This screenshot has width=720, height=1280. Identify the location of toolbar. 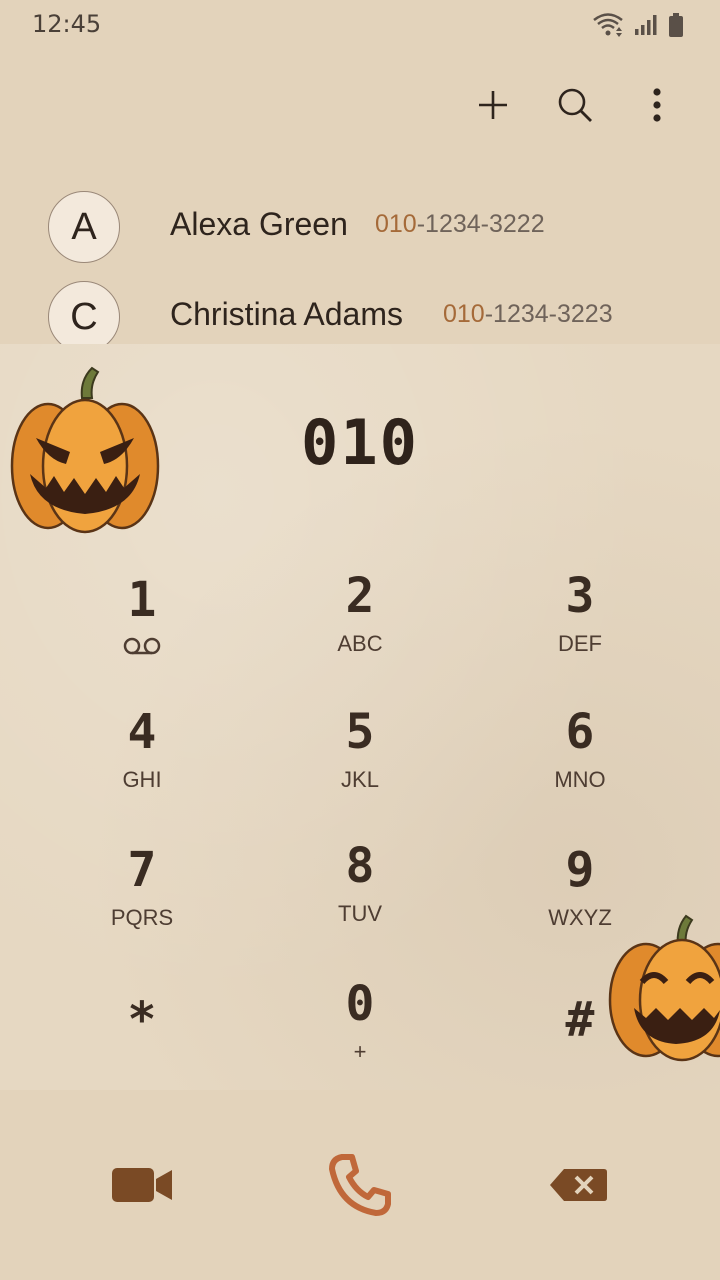
(575, 105).